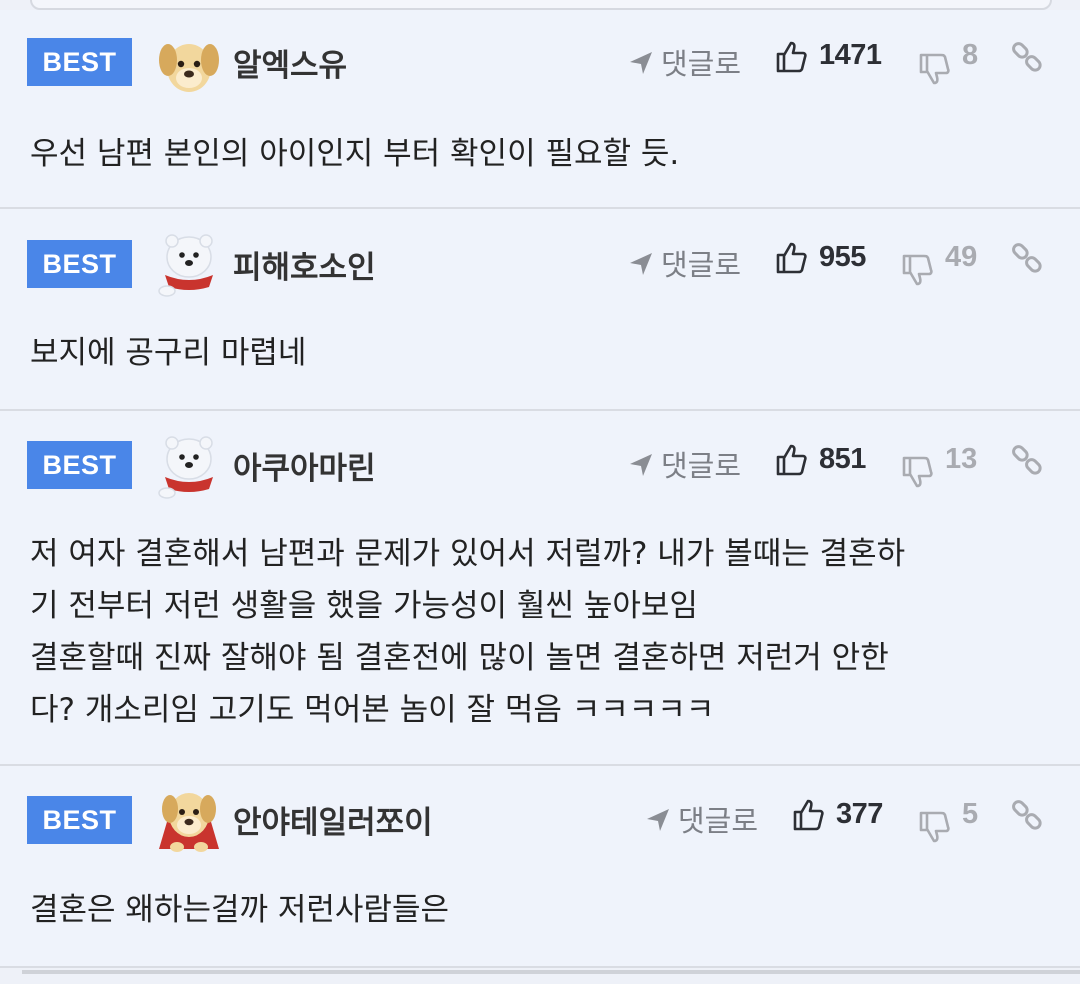  I want to click on upvote-count: 955, so click(842, 257).